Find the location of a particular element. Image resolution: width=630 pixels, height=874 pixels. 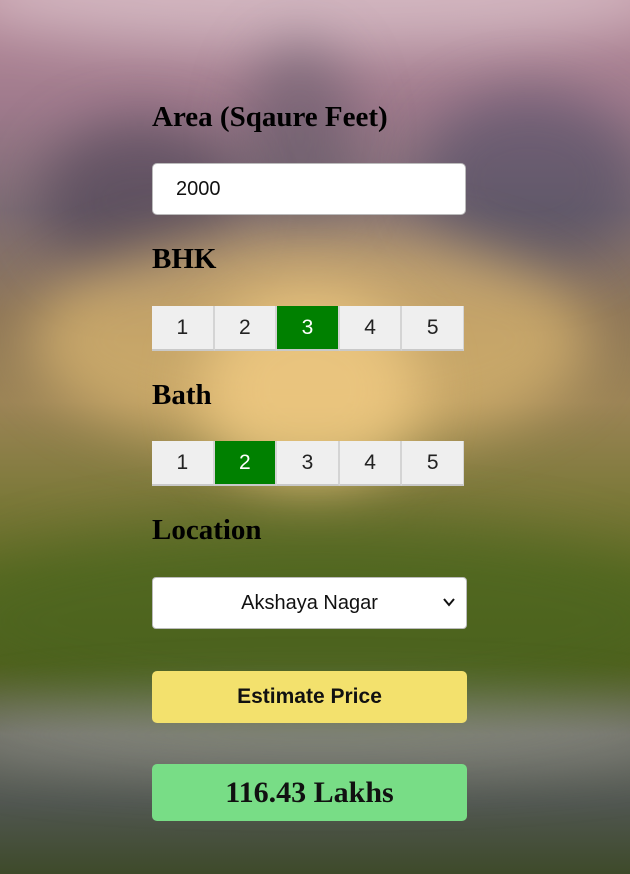

bath-options: 1 2 3 4 5 is located at coordinates (308, 463).